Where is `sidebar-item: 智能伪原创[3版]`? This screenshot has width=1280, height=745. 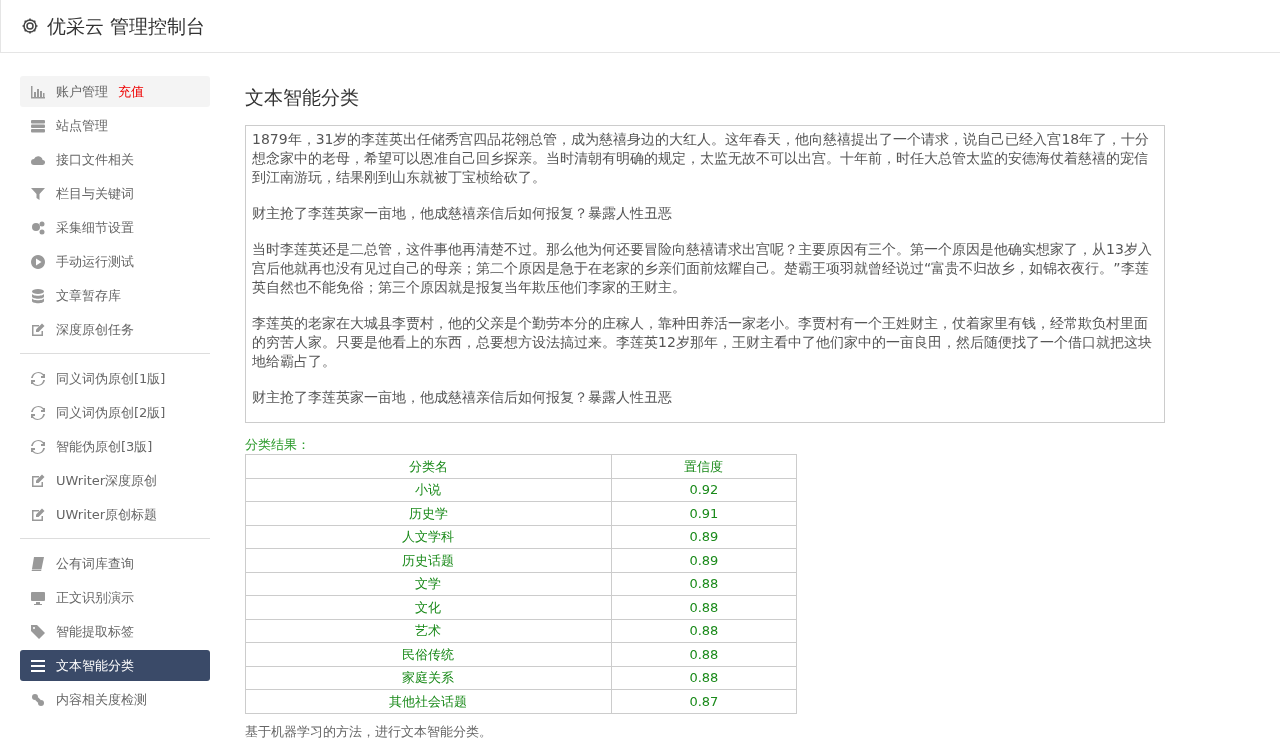 sidebar-item: 智能伪原创[3版] is located at coordinates (115, 446).